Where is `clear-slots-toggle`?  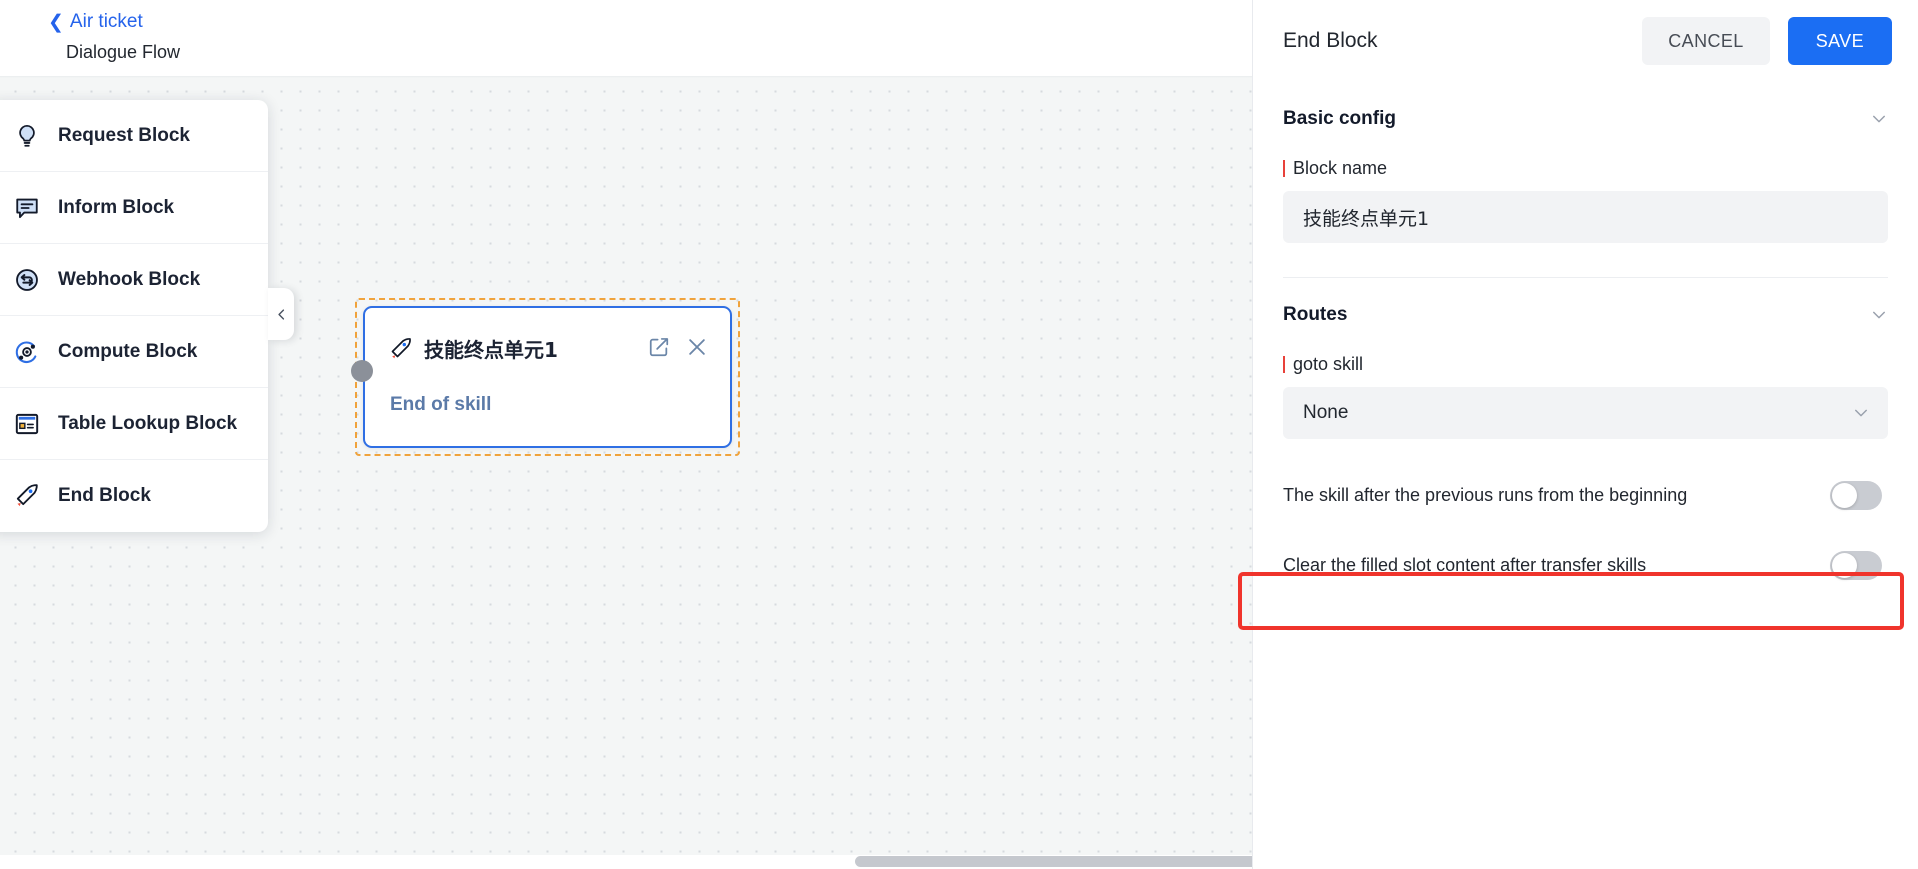 clear-slots-toggle is located at coordinates (1856, 565).